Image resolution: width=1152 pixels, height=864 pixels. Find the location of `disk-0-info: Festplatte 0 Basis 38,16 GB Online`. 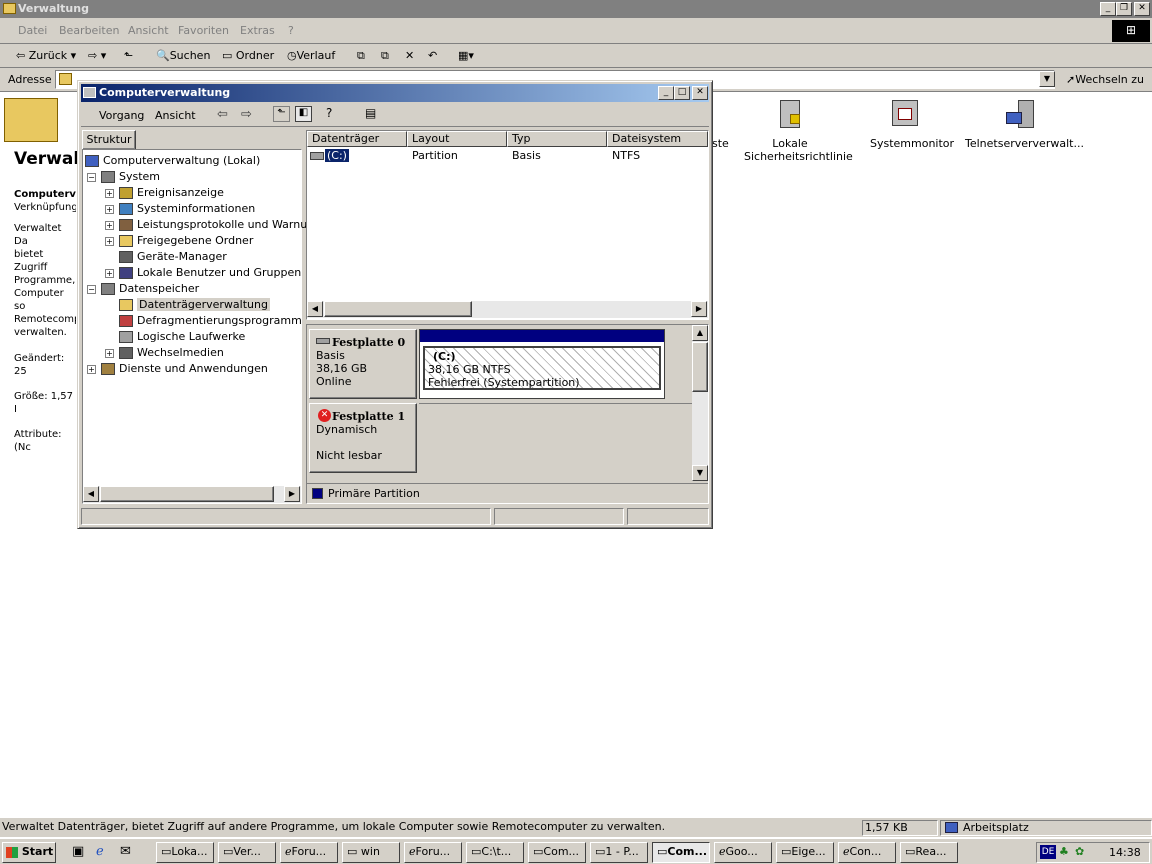

disk-0-info: Festplatte 0 Basis 38,16 GB Online is located at coordinates (363, 364).